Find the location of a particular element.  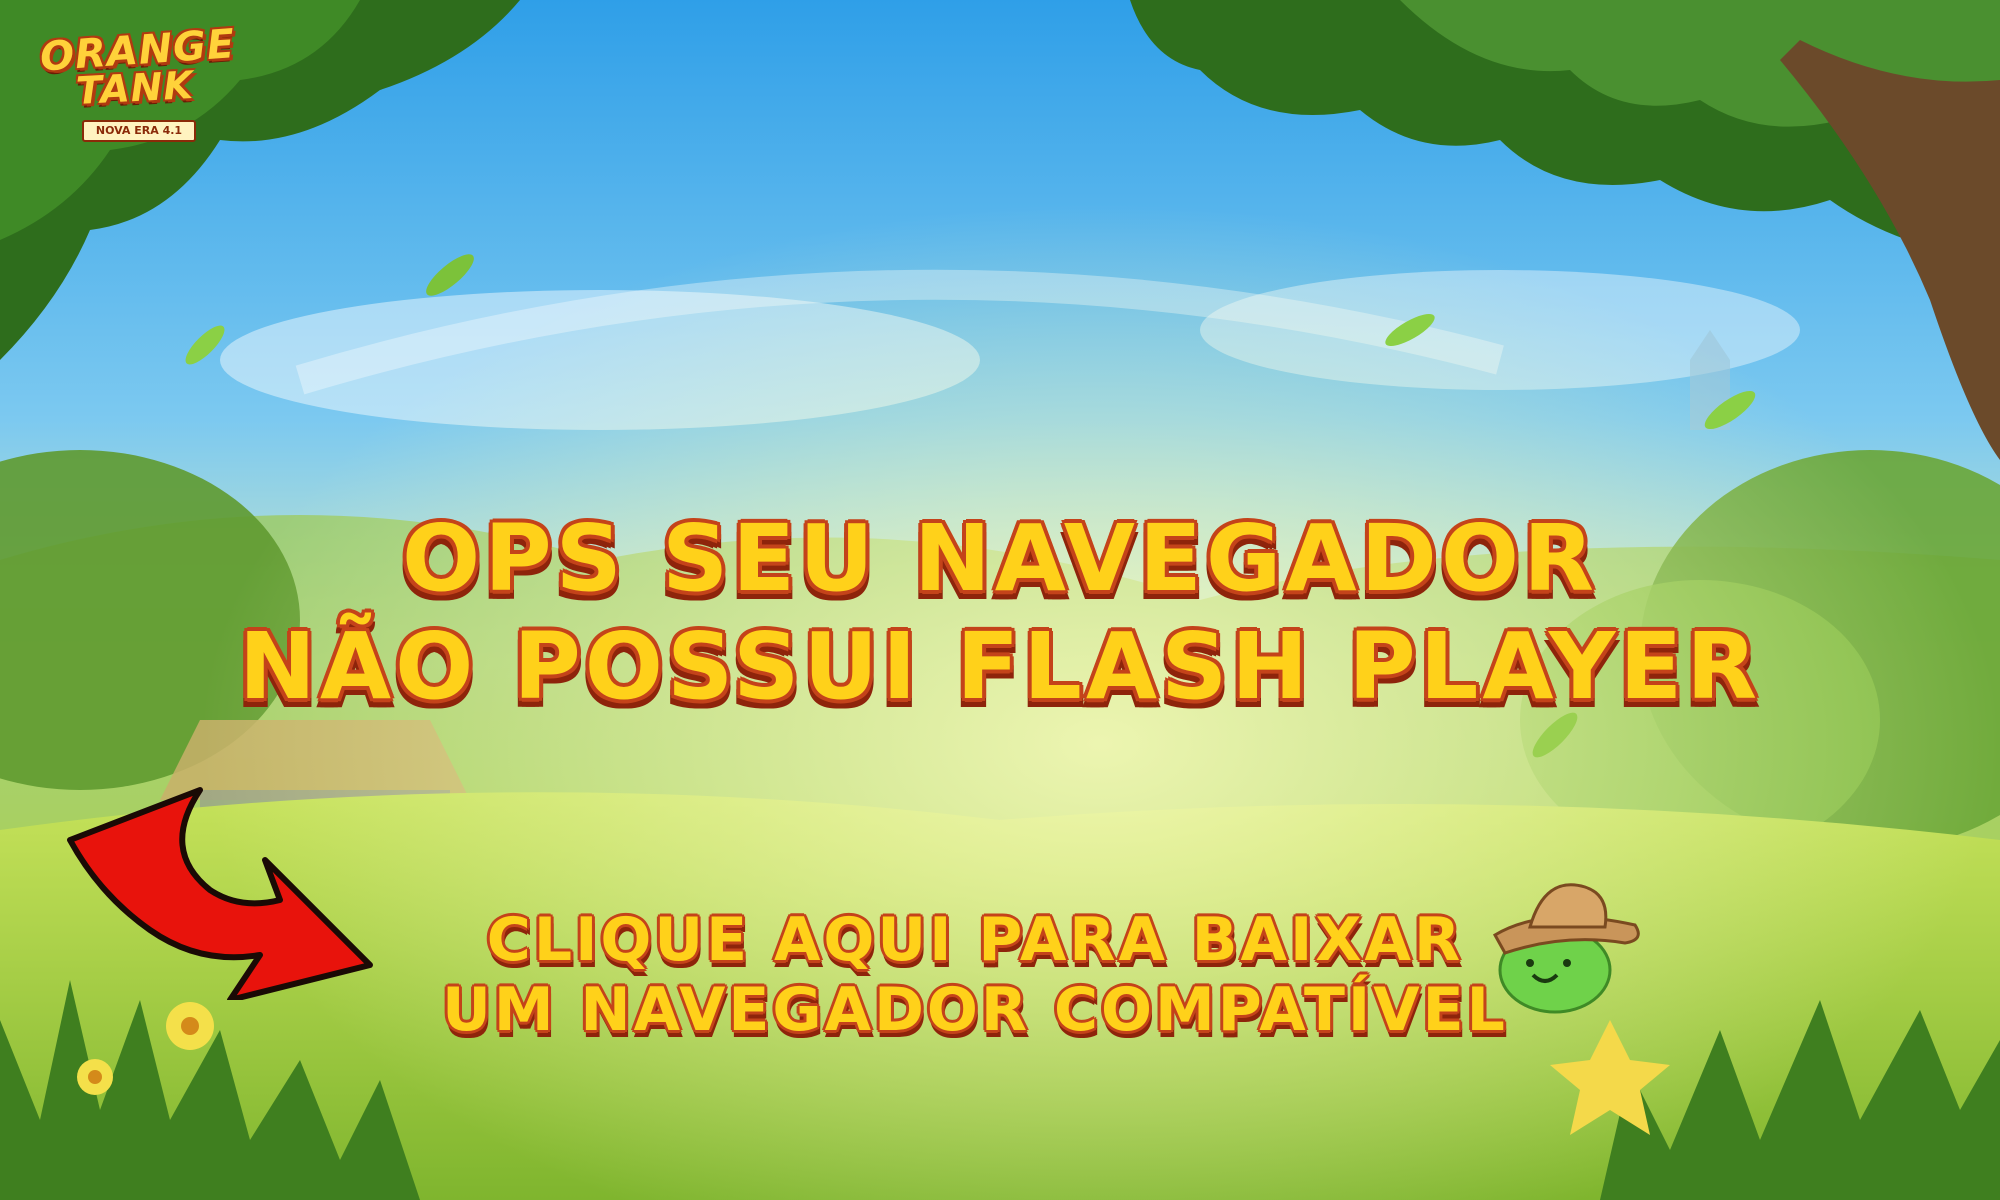

logo-word-tank: TANK is located at coordinates (135, 88).